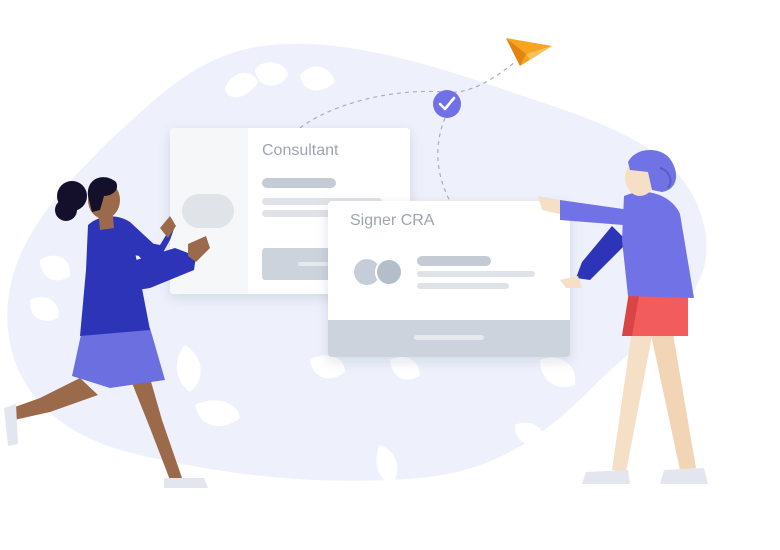 This screenshot has width=780, height=550. What do you see at coordinates (300, 150) in the screenshot?
I see `consultant-card-title: Consultant` at bounding box center [300, 150].